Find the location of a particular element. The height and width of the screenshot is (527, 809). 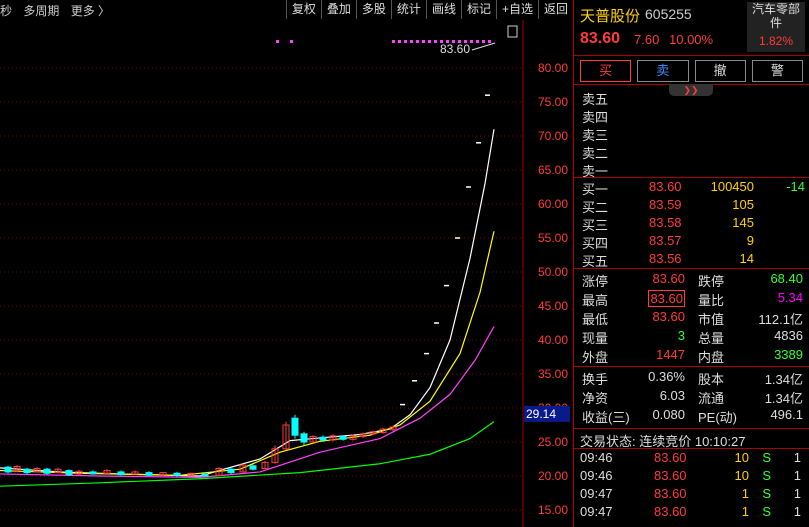

stock-name: 天普股份 is located at coordinates (610, 16).